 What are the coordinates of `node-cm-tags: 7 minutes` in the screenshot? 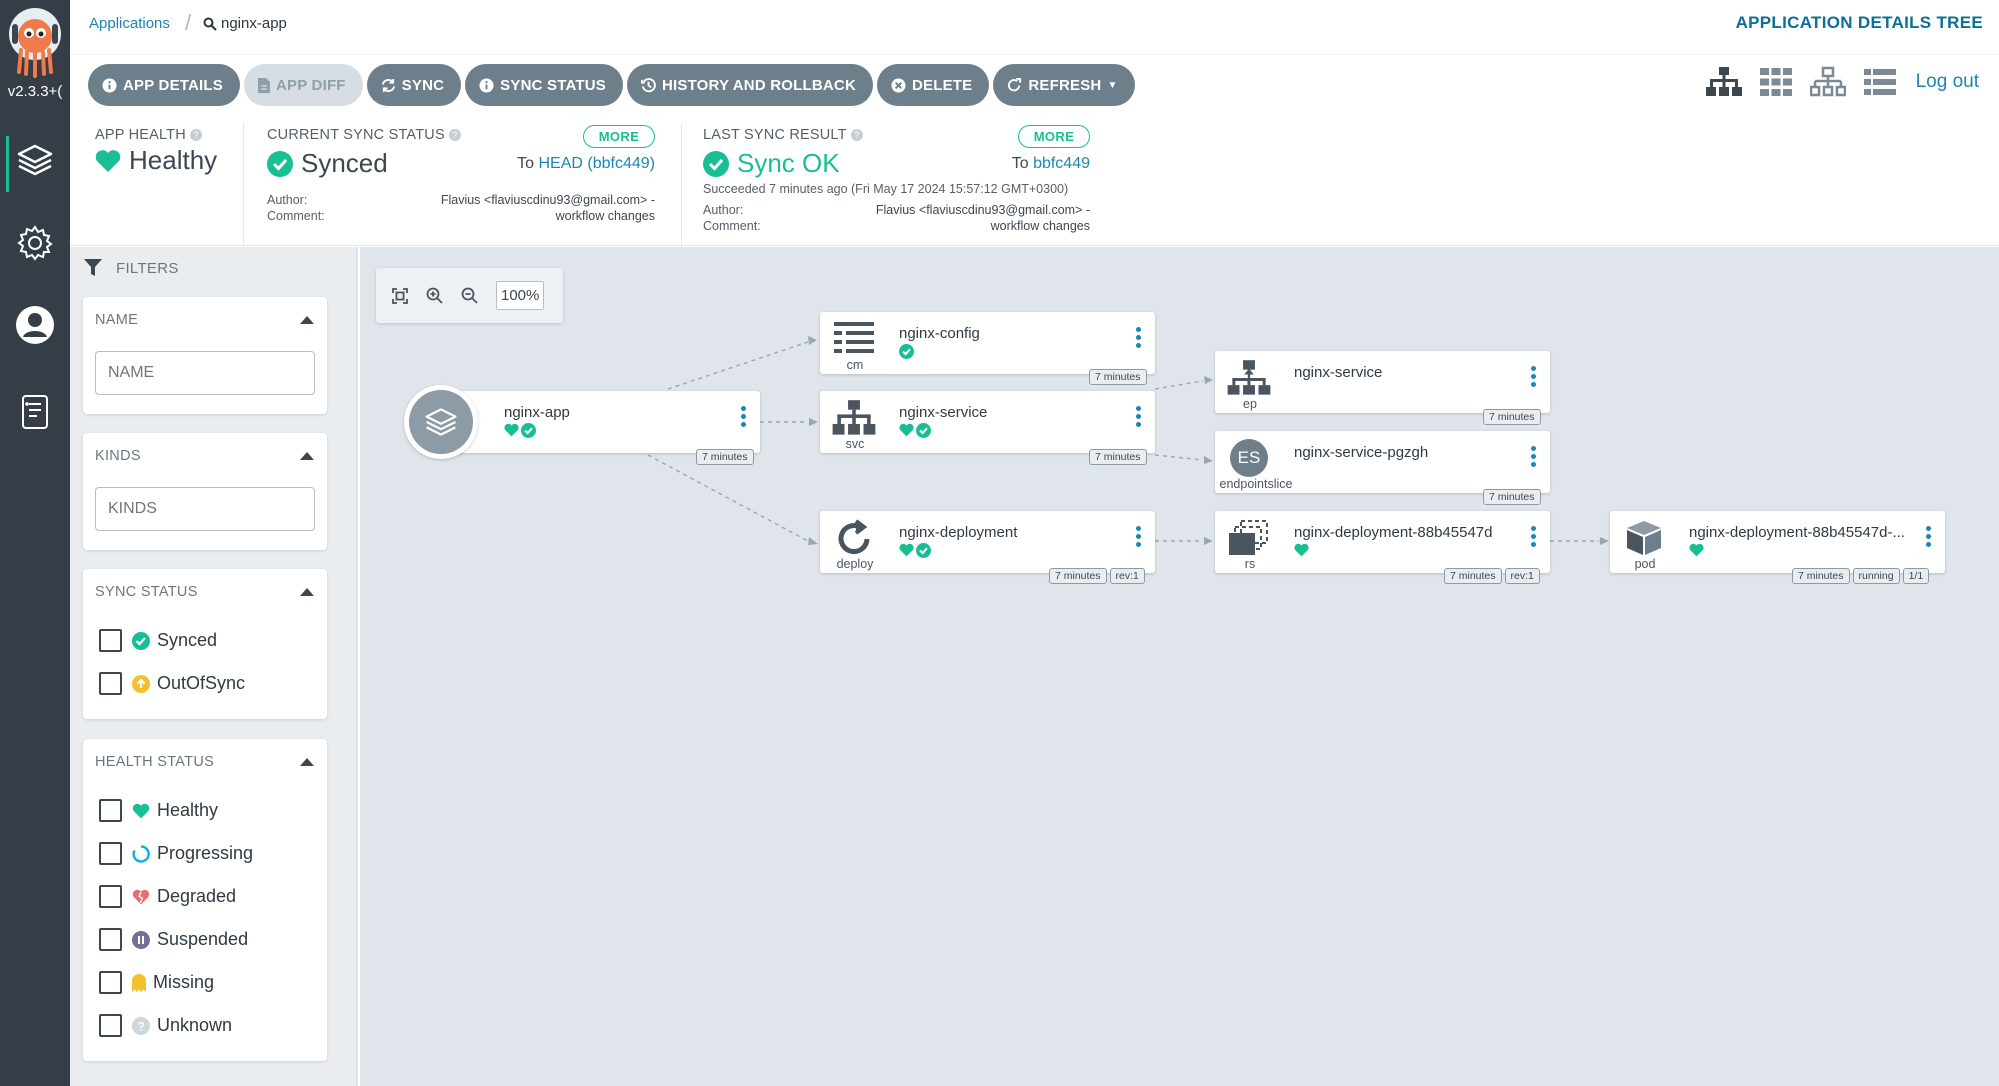 It's located at (1118, 377).